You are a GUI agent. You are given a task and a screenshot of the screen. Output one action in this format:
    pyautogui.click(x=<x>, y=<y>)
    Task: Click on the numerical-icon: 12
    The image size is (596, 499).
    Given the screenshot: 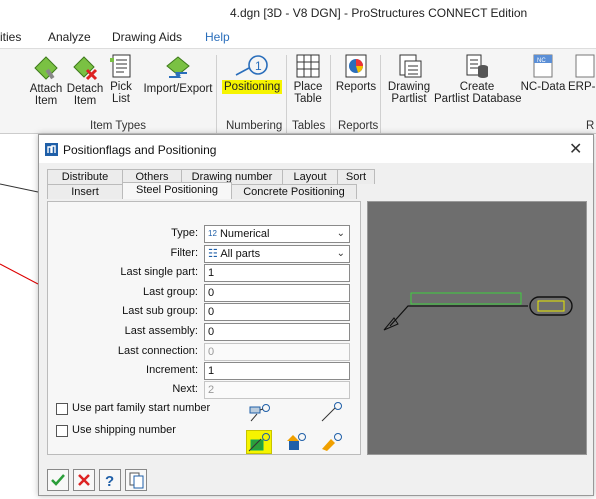 What is the action you would take?
    pyautogui.click(x=212, y=233)
    